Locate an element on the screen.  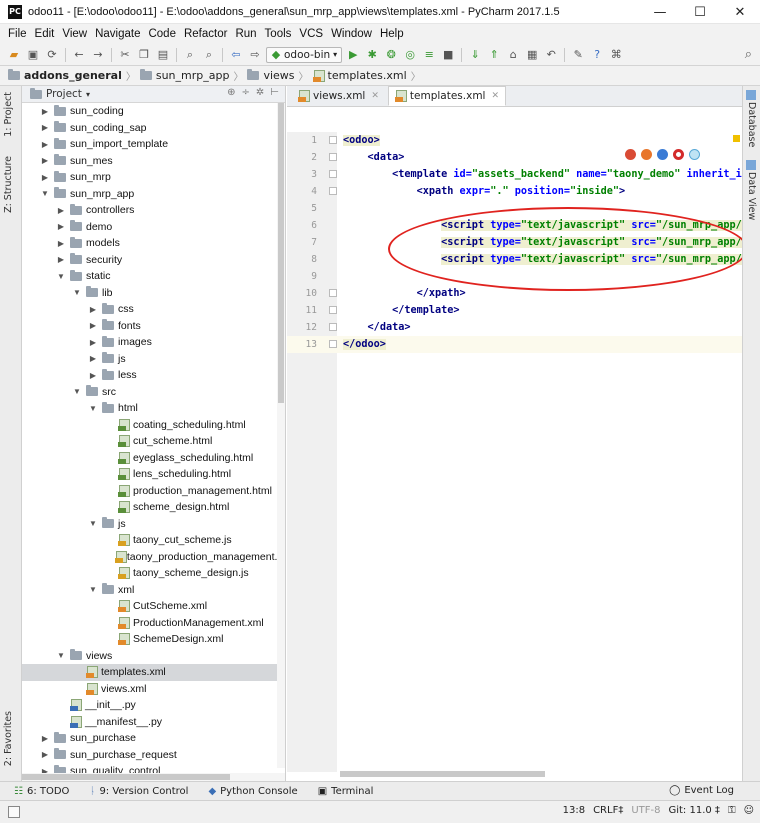
firefox-icon is located at coordinates (646, 154).